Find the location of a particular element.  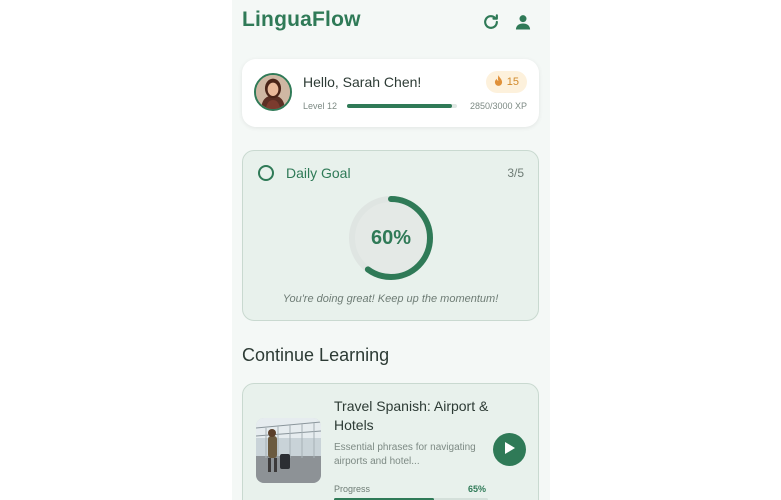

progress-percent: 65% is located at coordinates (477, 489).